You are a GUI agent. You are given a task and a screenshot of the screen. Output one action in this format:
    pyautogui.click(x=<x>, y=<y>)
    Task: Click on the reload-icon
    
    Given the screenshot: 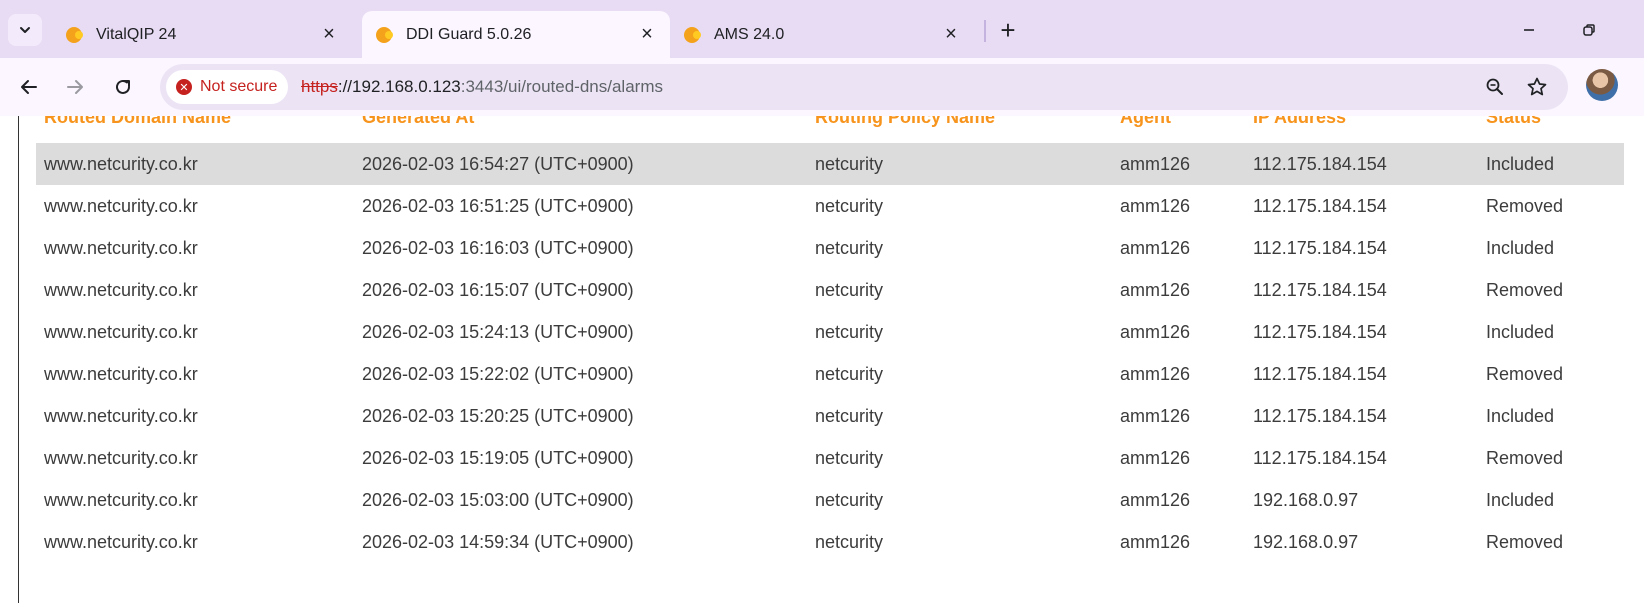 What is the action you would take?
    pyautogui.click(x=123, y=86)
    